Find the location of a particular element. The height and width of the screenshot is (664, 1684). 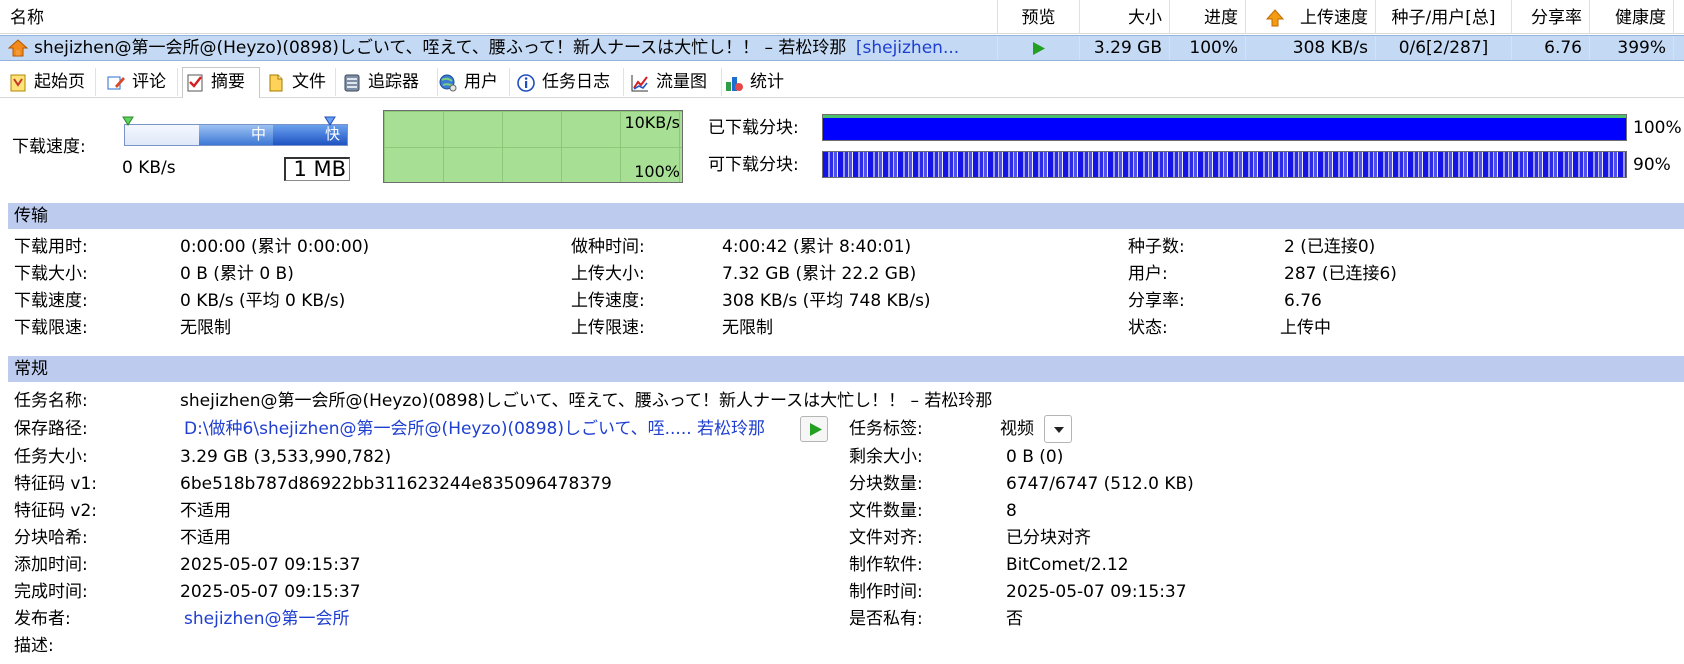

info-hash-v1-label: 特征码 v1: is located at coordinates (56, 484).